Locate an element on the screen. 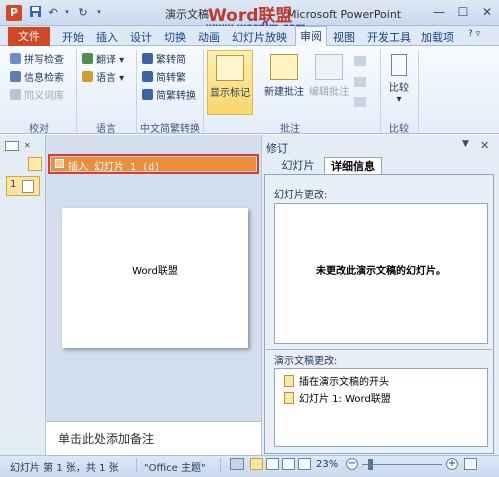 The width and height of the screenshot is (499, 477). zoom-level: 23% is located at coordinates (327, 464).